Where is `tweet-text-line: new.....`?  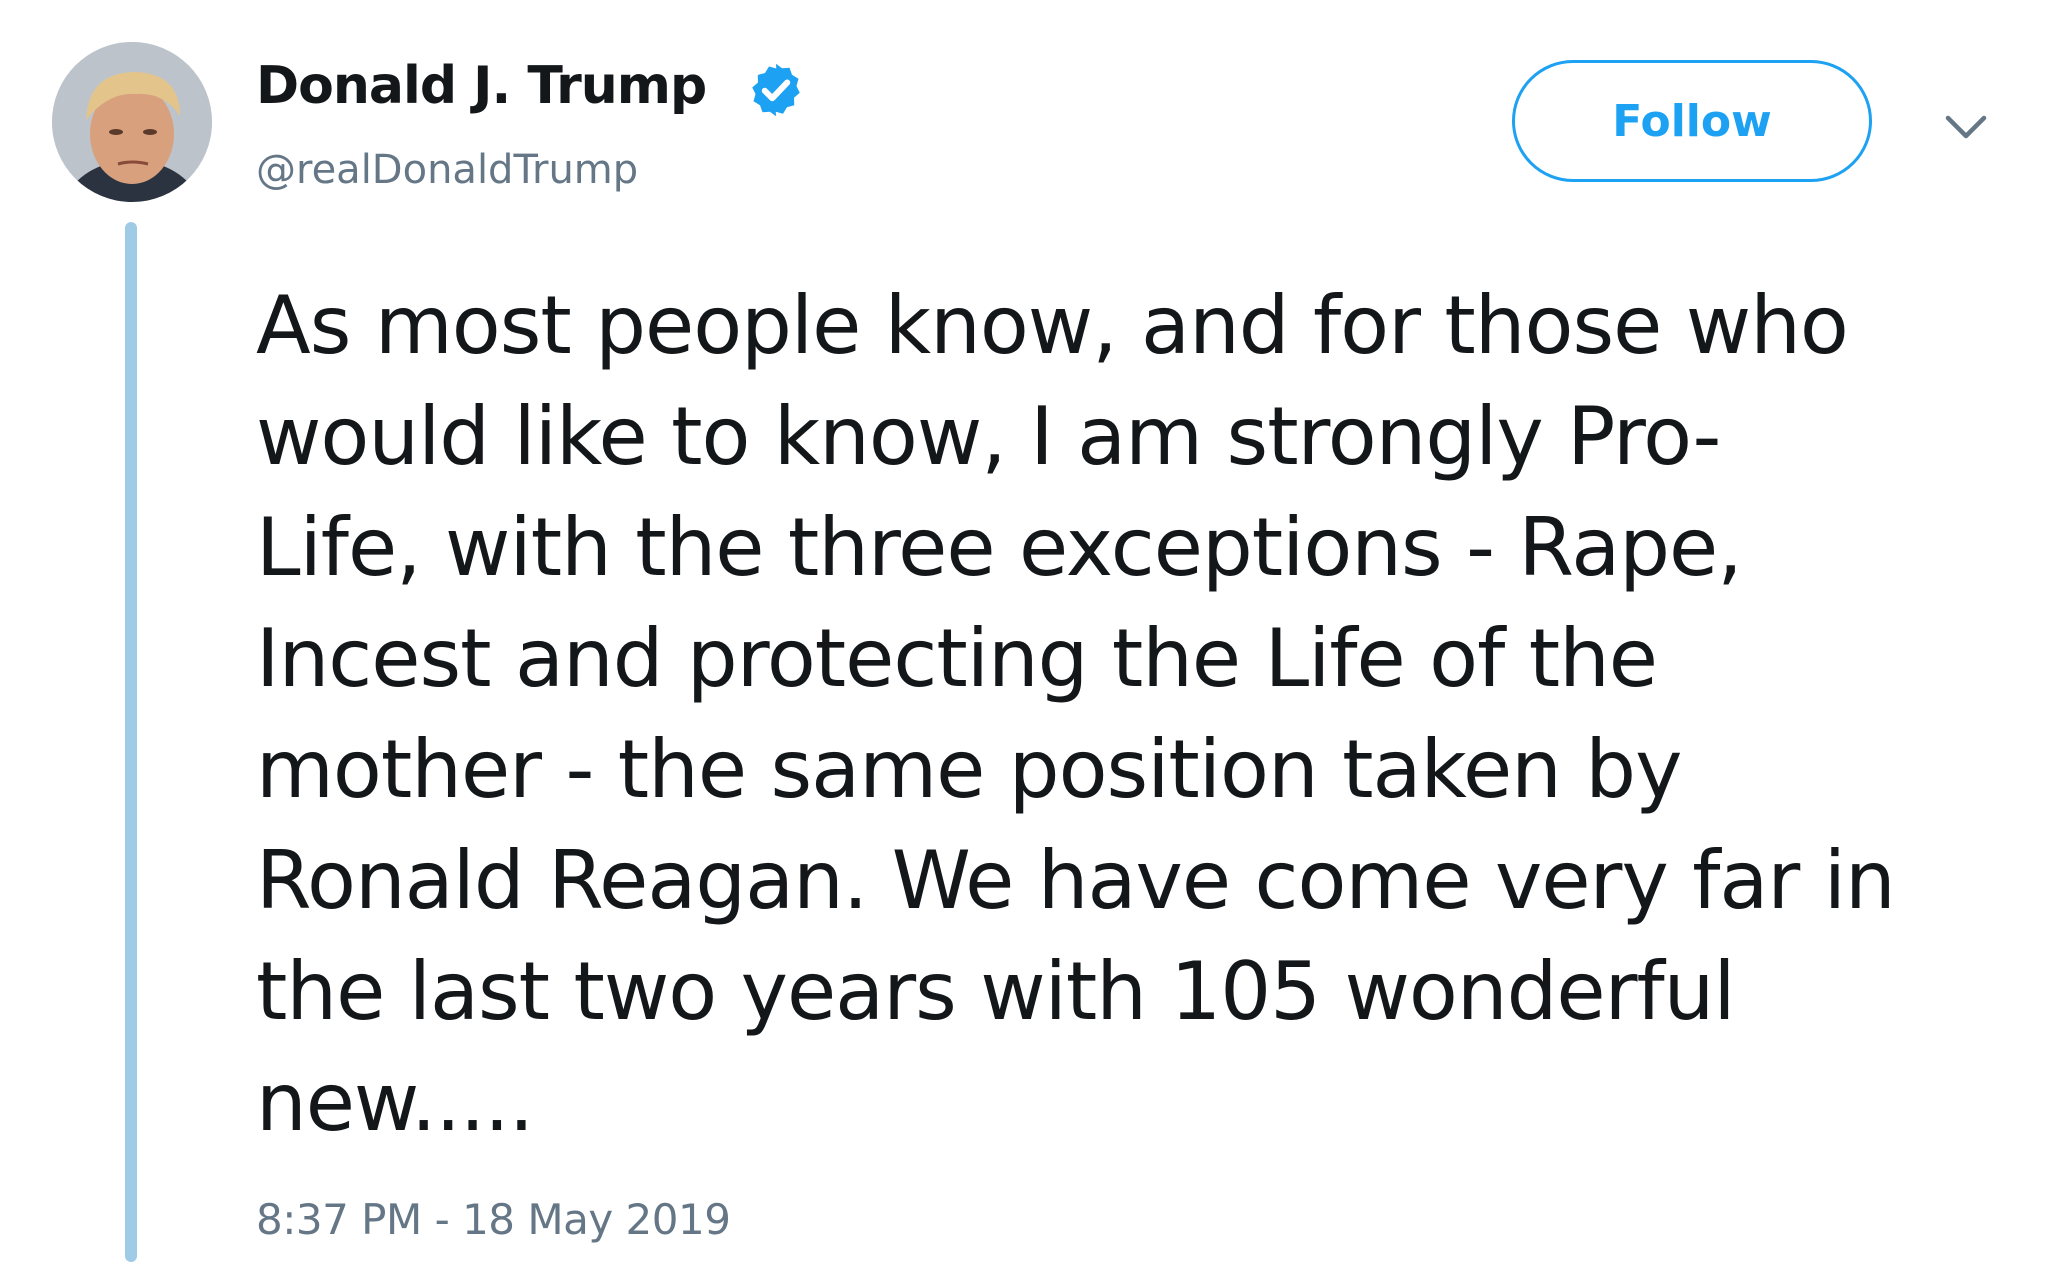
tweet-text-line: new..... is located at coordinates (395, 1102).